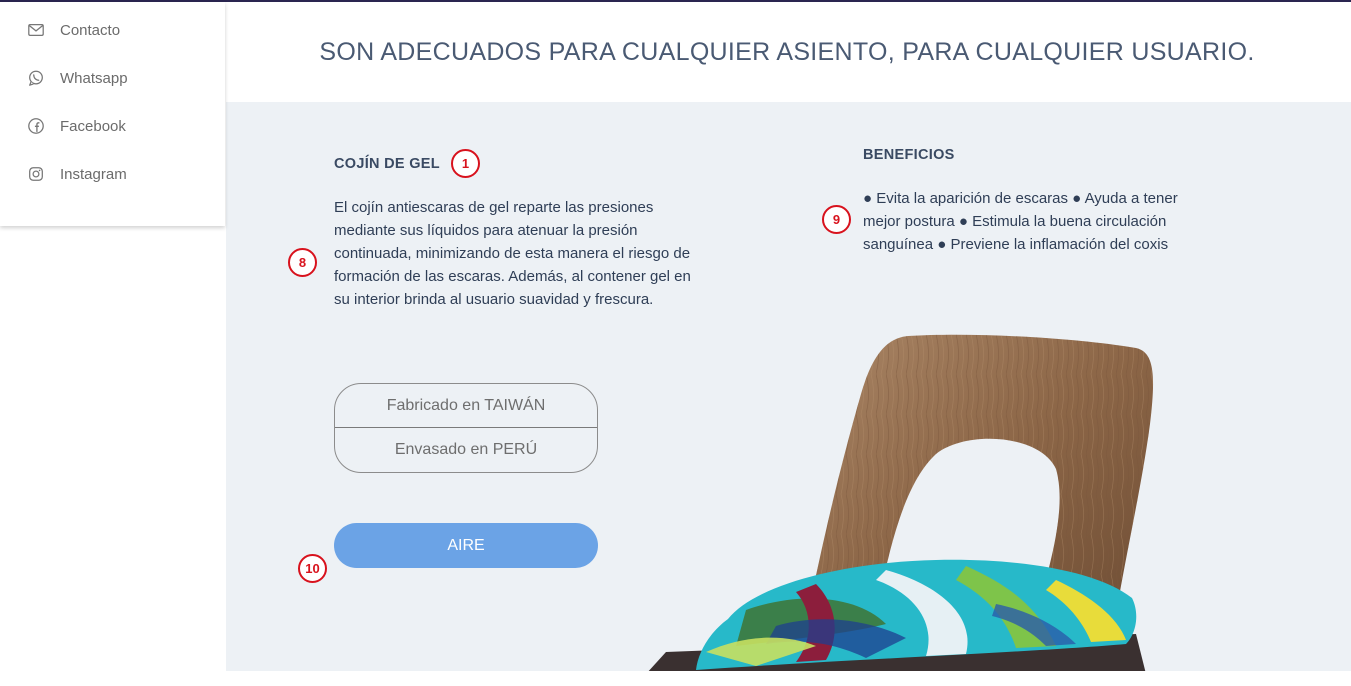 Image resolution: width=1351 pixels, height=686 pixels. I want to click on contact-sidebar: Contacto Whatsapp Facebook Instagram, so click(112, 114).